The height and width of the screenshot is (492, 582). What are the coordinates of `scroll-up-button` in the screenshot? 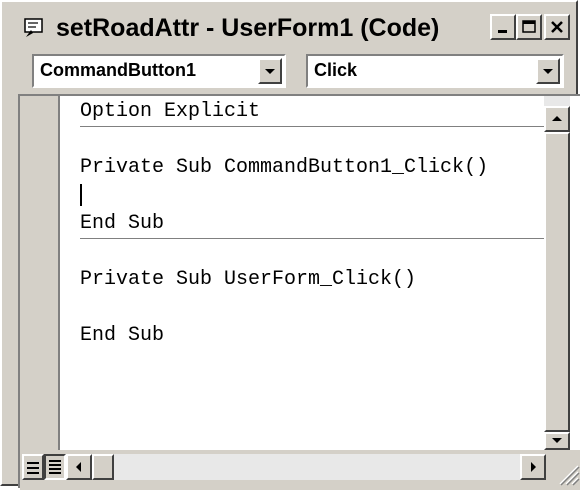 It's located at (557, 119).